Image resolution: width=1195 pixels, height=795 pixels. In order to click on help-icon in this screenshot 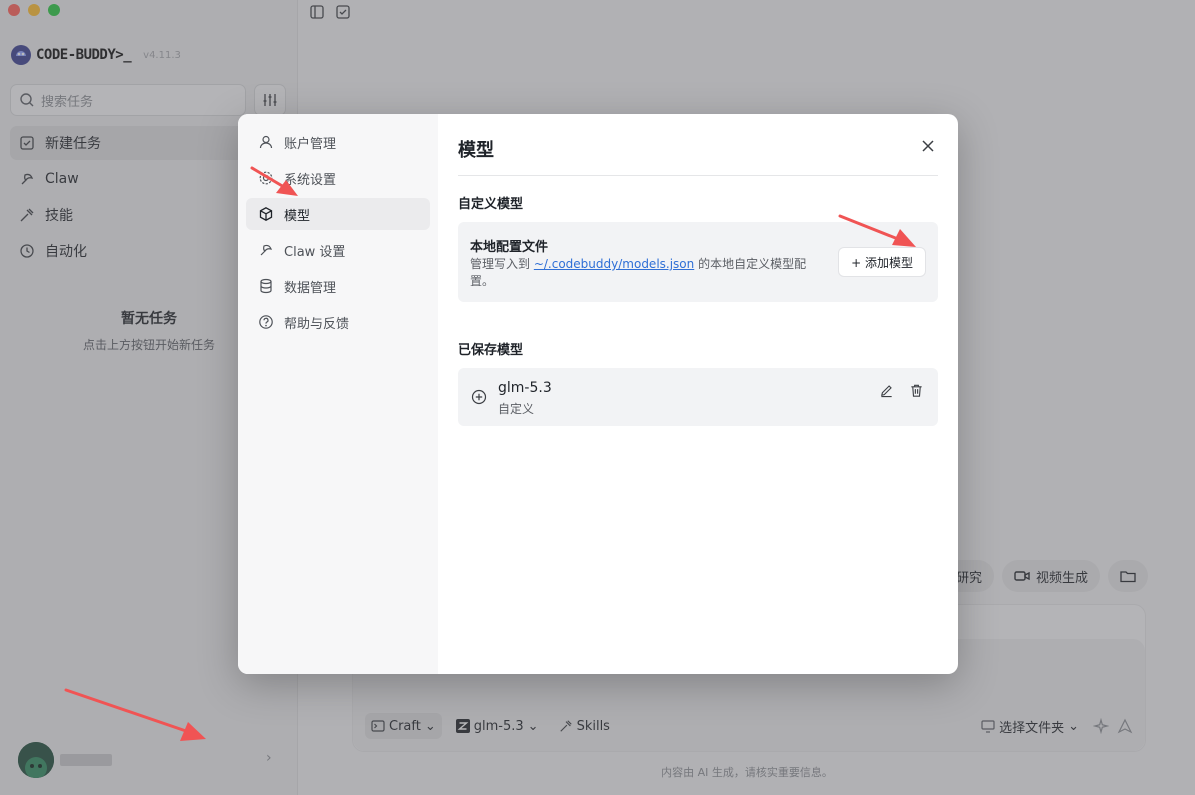, I will do `click(266, 322)`.